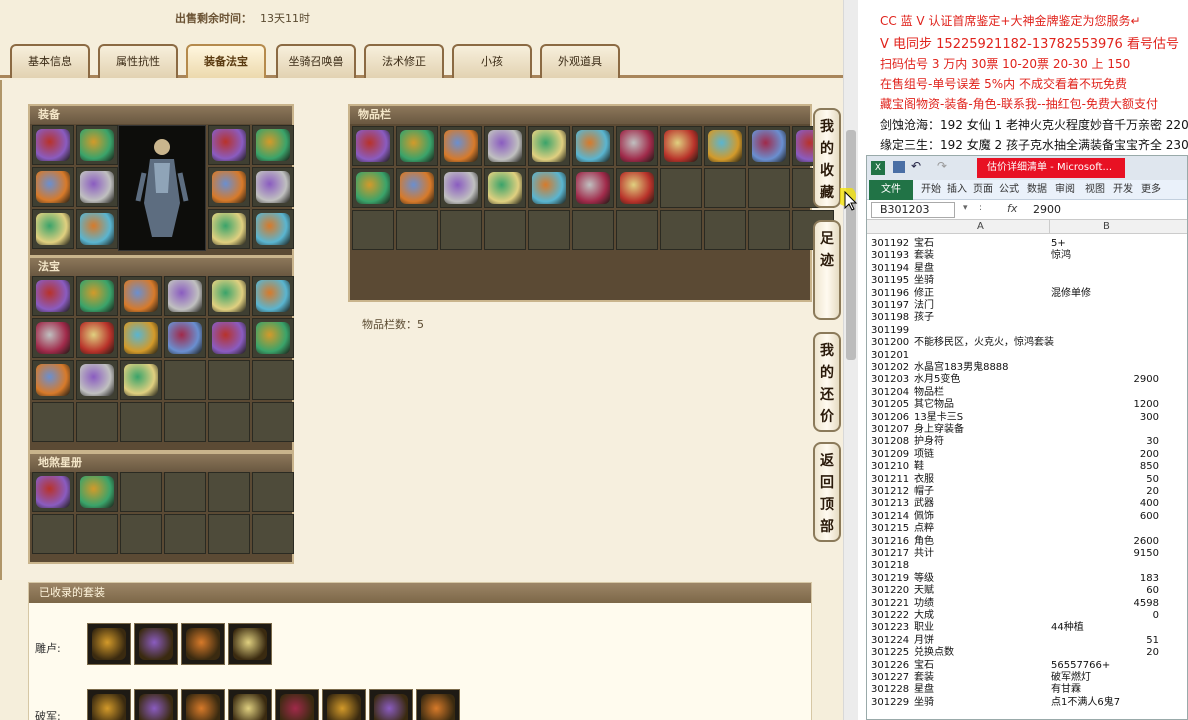  I want to click on cell-a: 等级, so click(924, 579).